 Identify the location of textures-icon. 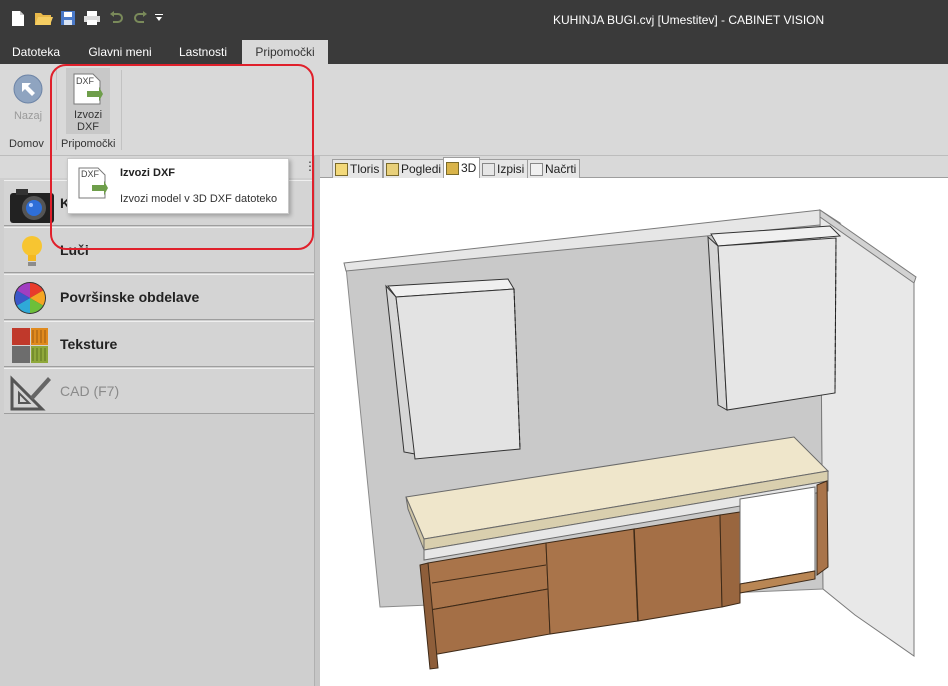
(30, 345).